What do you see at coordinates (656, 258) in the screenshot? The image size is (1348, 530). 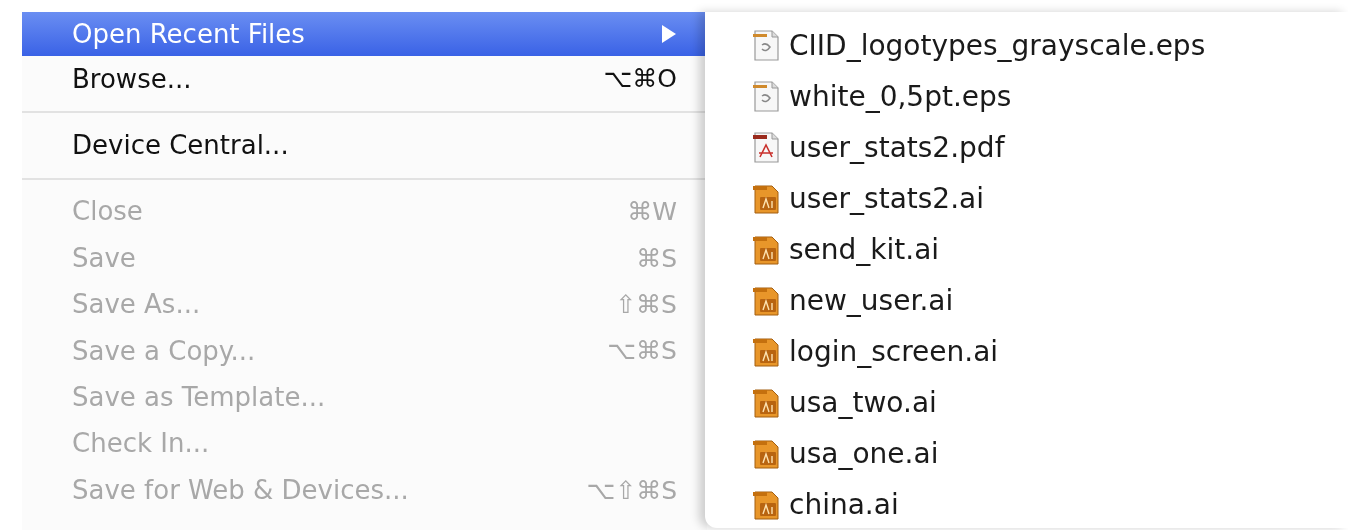 I see `shortcut-label: ⌘S` at bounding box center [656, 258].